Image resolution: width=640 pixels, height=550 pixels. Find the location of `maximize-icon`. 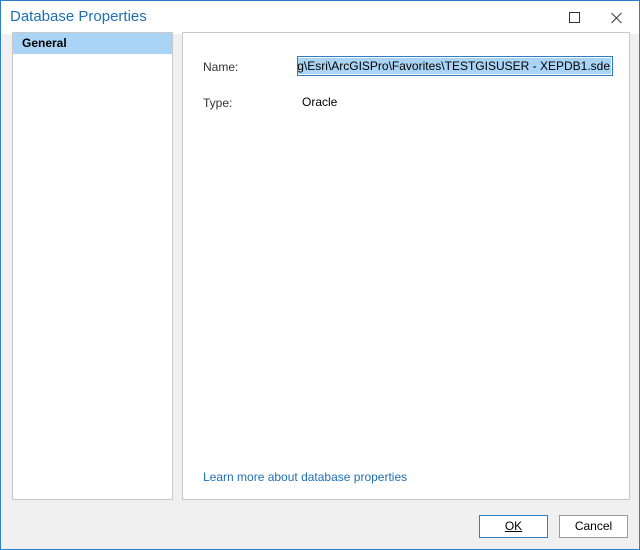

maximize-icon is located at coordinates (574, 17).